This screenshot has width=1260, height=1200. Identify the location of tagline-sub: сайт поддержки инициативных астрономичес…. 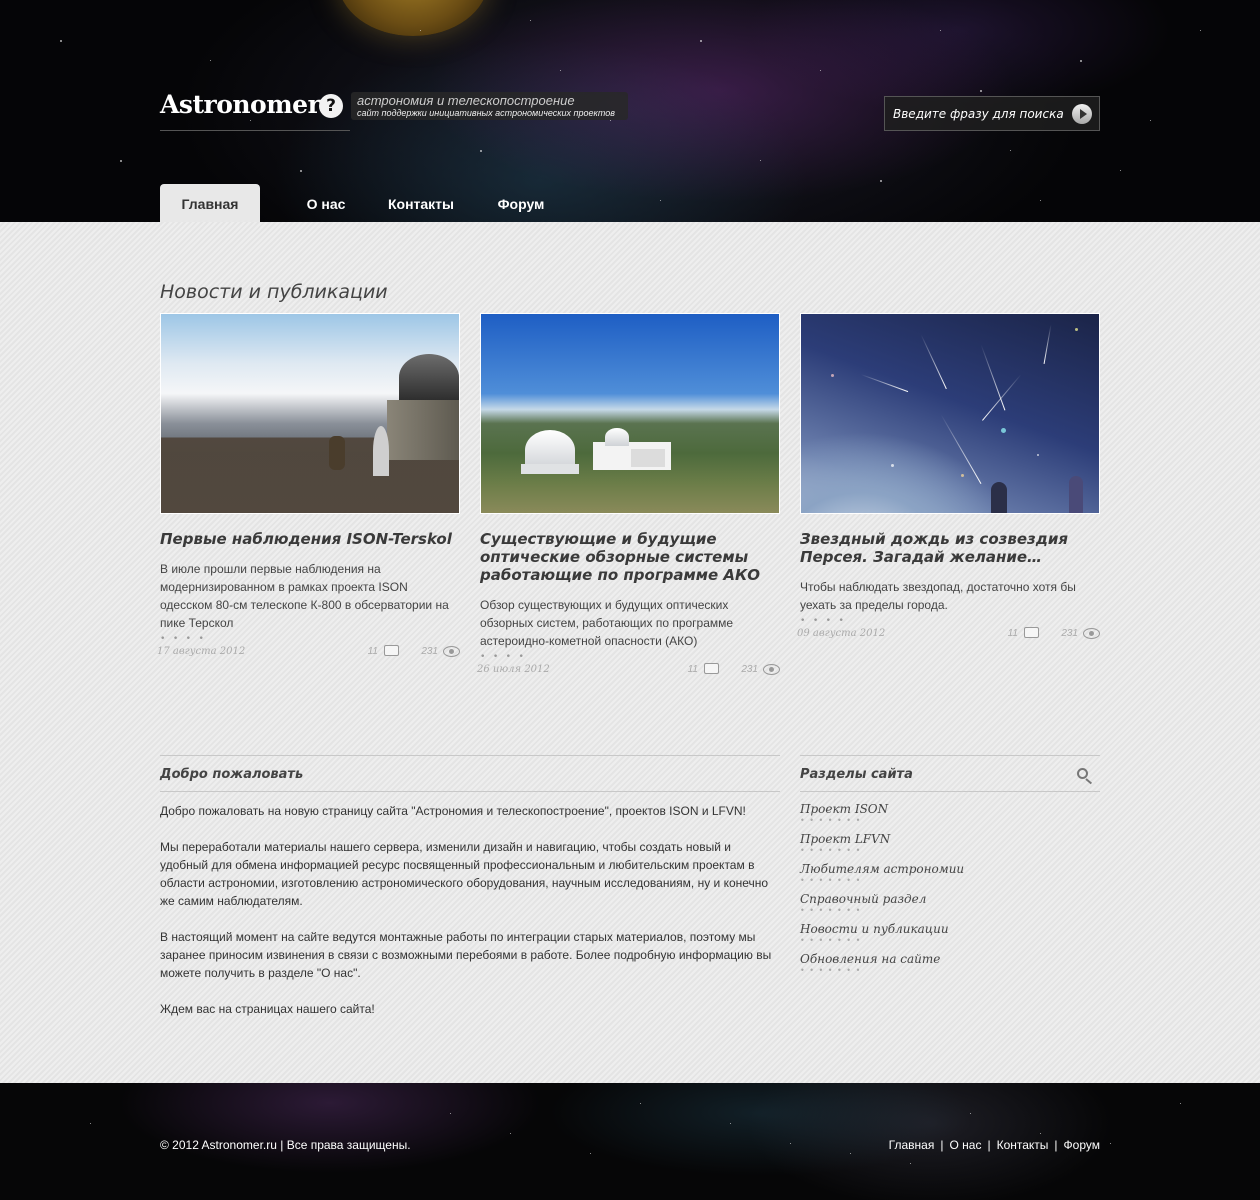
(486, 113).